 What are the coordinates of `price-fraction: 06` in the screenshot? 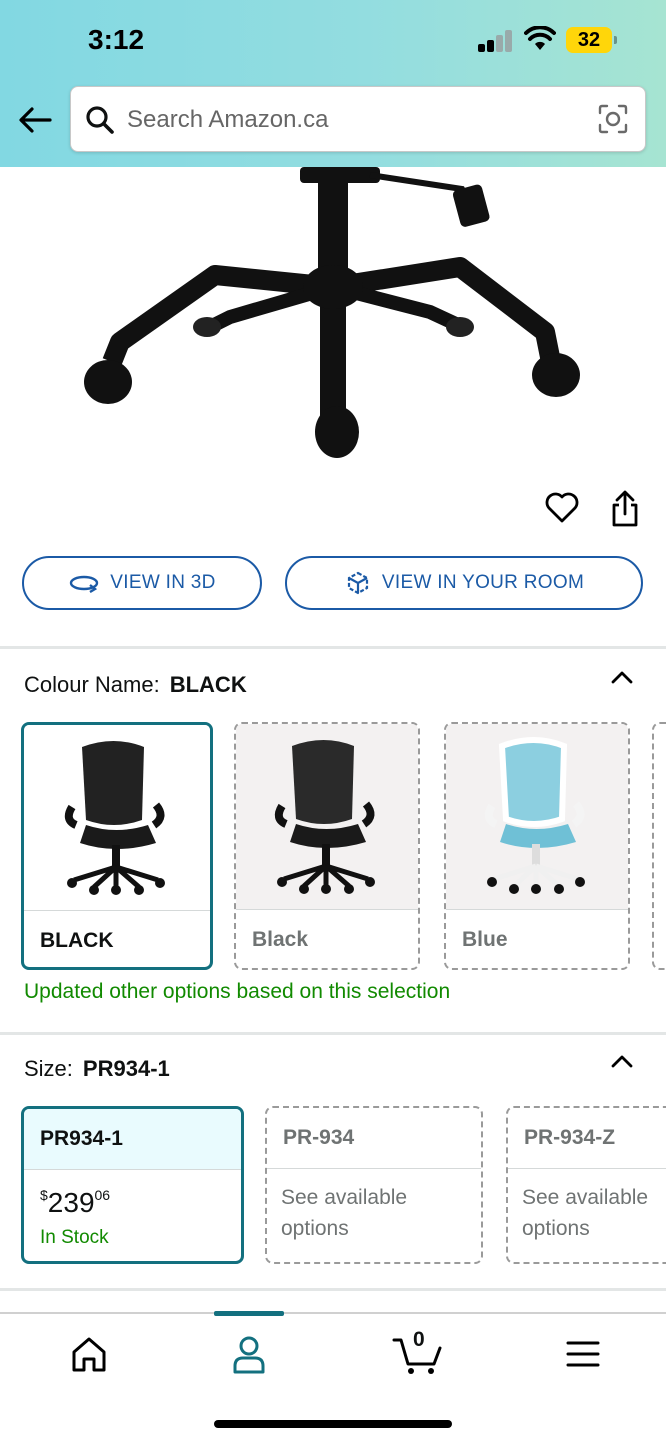 It's located at (102, 1195).